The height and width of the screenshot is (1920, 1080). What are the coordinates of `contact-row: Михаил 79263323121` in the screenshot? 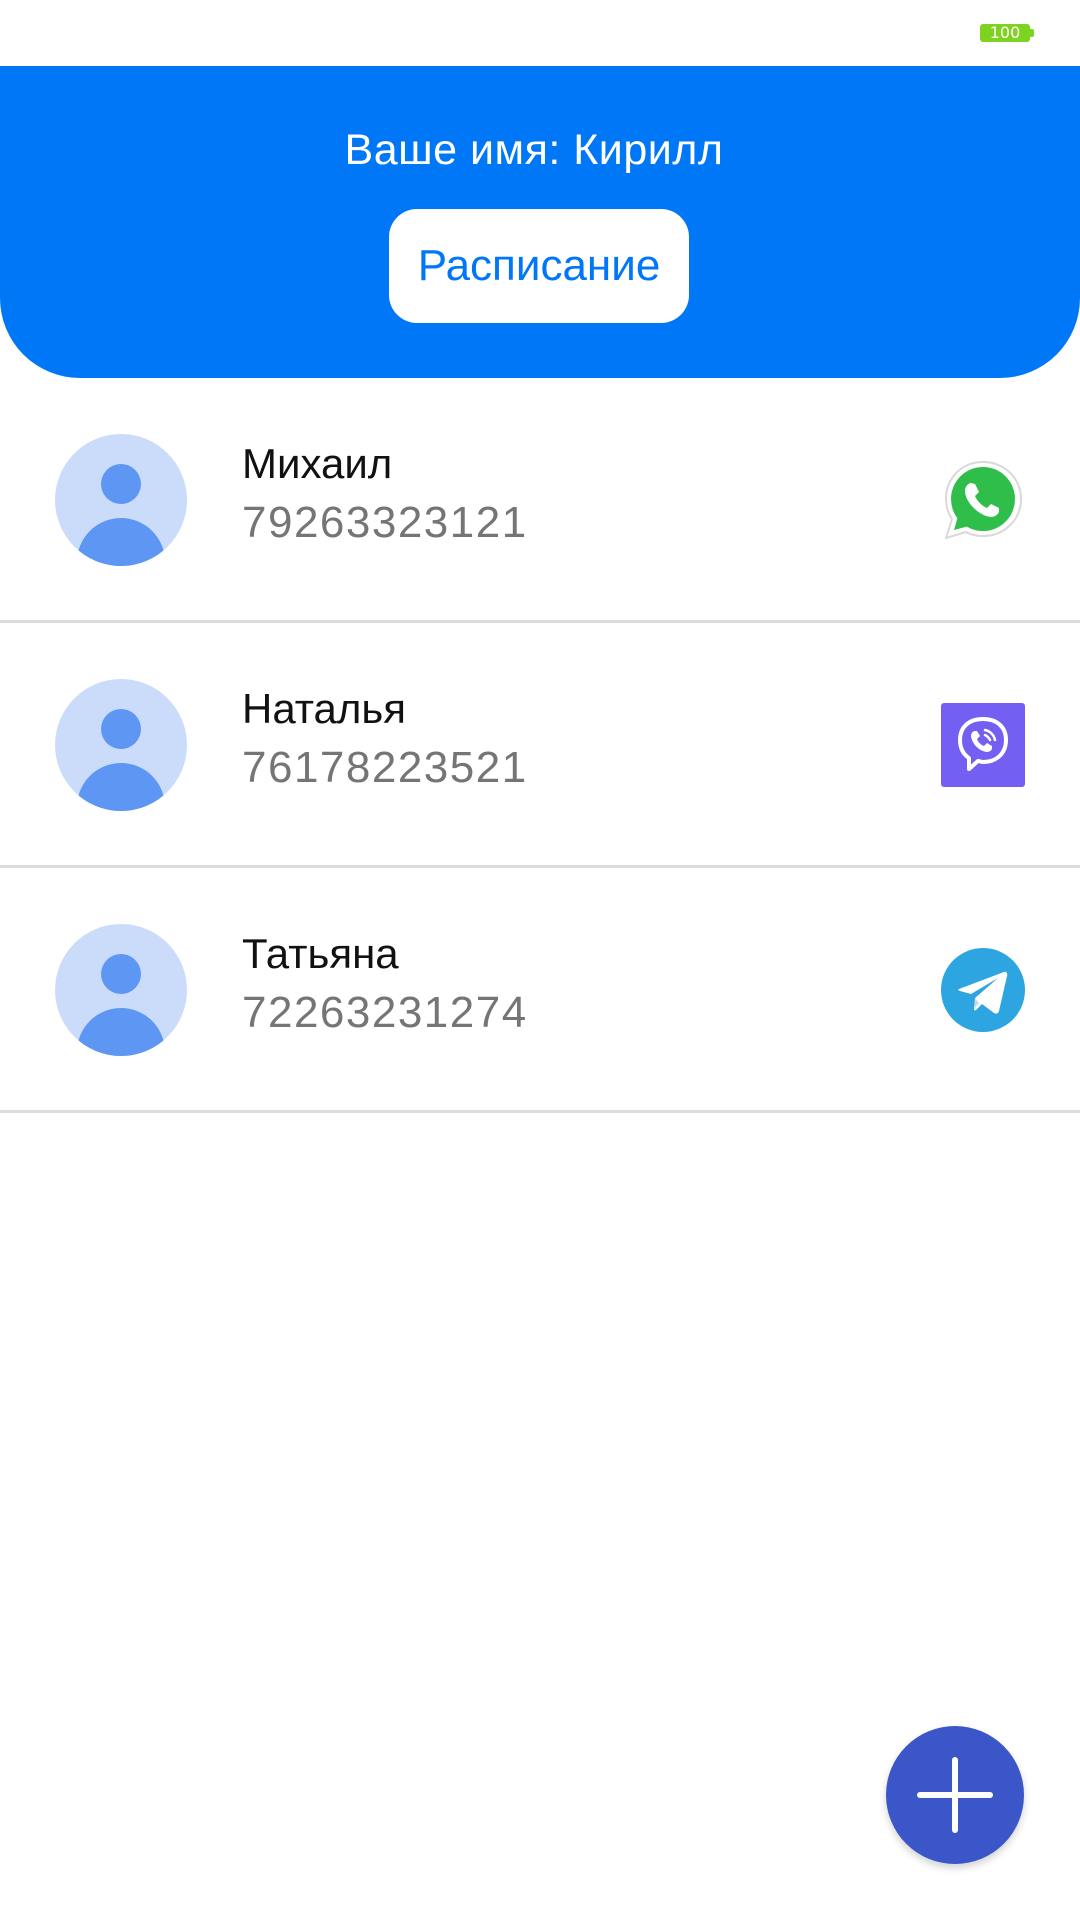 It's located at (540, 500).